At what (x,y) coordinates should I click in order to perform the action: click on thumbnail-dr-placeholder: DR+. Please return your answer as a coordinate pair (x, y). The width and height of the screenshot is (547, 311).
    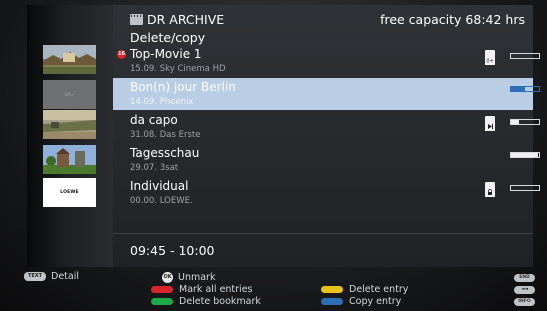
    Looking at the image, I should click on (69, 94).